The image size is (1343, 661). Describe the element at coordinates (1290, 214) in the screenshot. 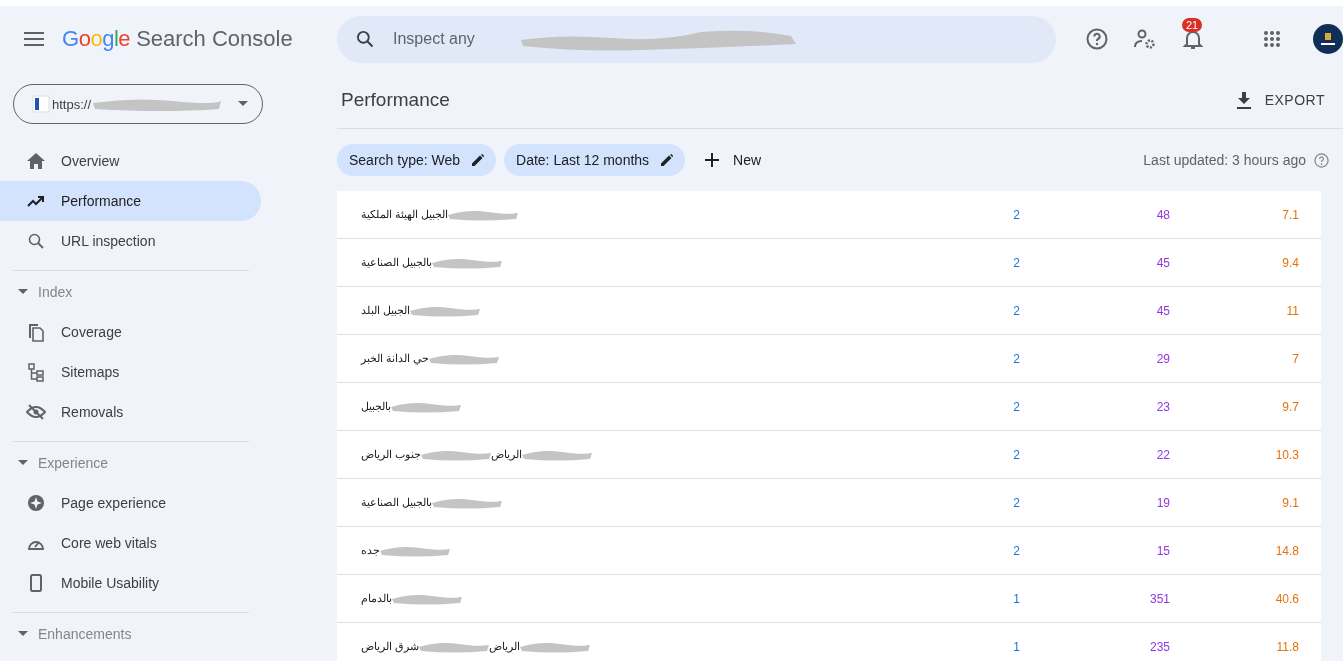

I see `table-cell-text: 7.1` at that location.